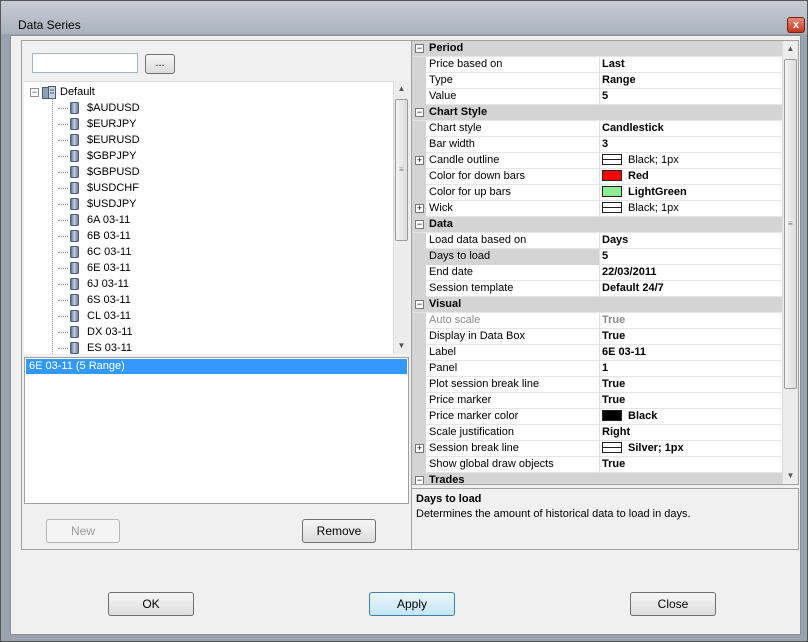 The height and width of the screenshot is (642, 808). What do you see at coordinates (597, 465) in the screenshot?
I see `property-row: Show global draw objects True` at bounding box center [597, 465].